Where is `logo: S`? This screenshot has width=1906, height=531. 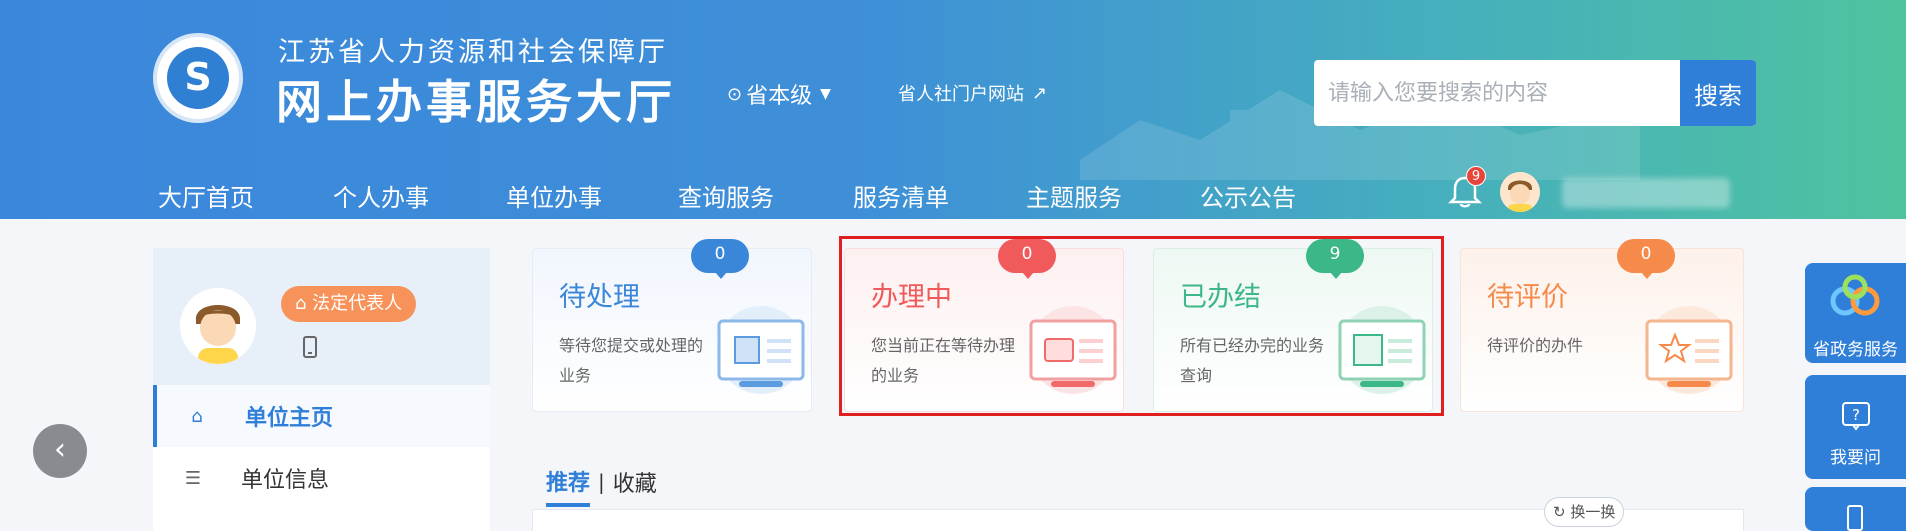
logo: S is located at coordinates (198, 78).